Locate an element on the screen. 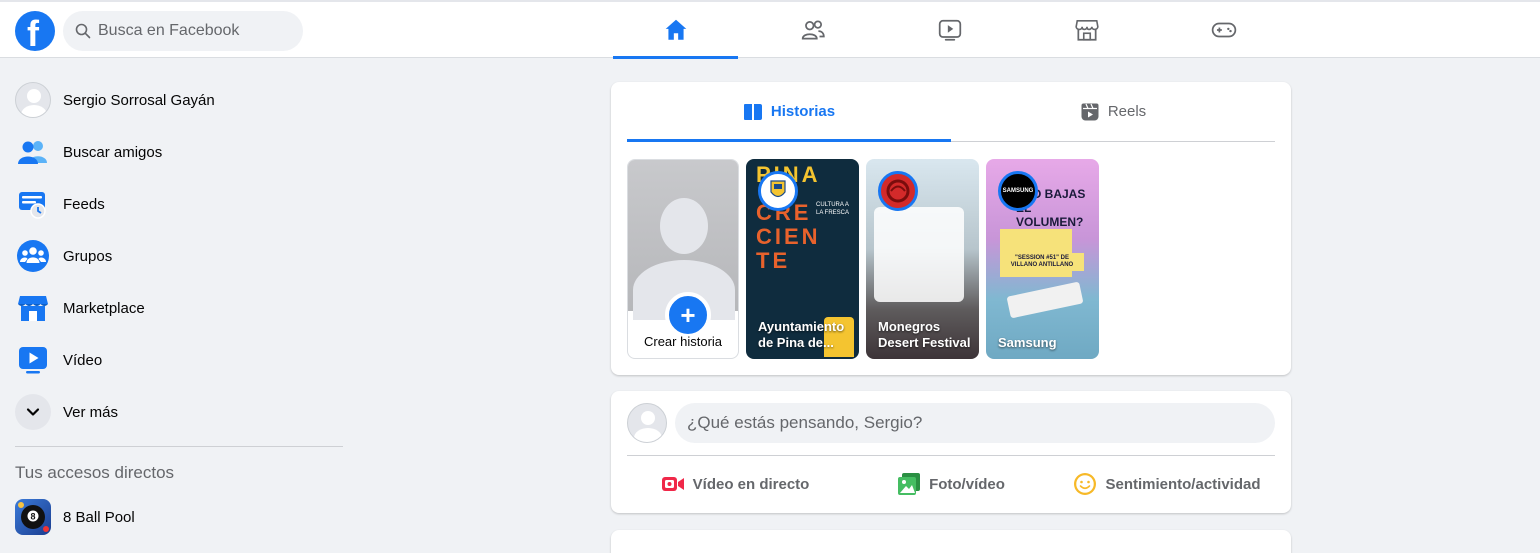 The height and width of the screenshot is (553, 1540). sidebar-item-label: Ver más is located at coordinates (91, 412).